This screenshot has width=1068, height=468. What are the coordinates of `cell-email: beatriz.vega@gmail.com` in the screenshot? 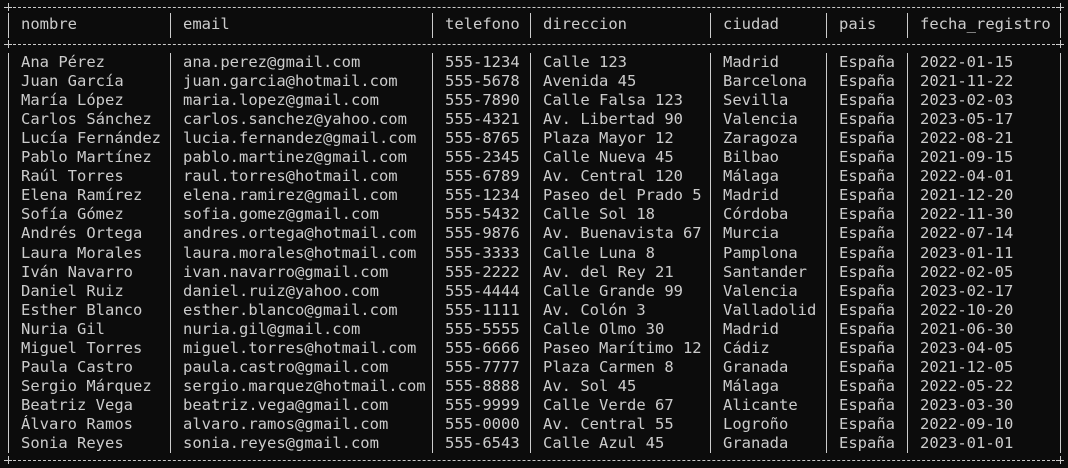 It's located at (286, 404).